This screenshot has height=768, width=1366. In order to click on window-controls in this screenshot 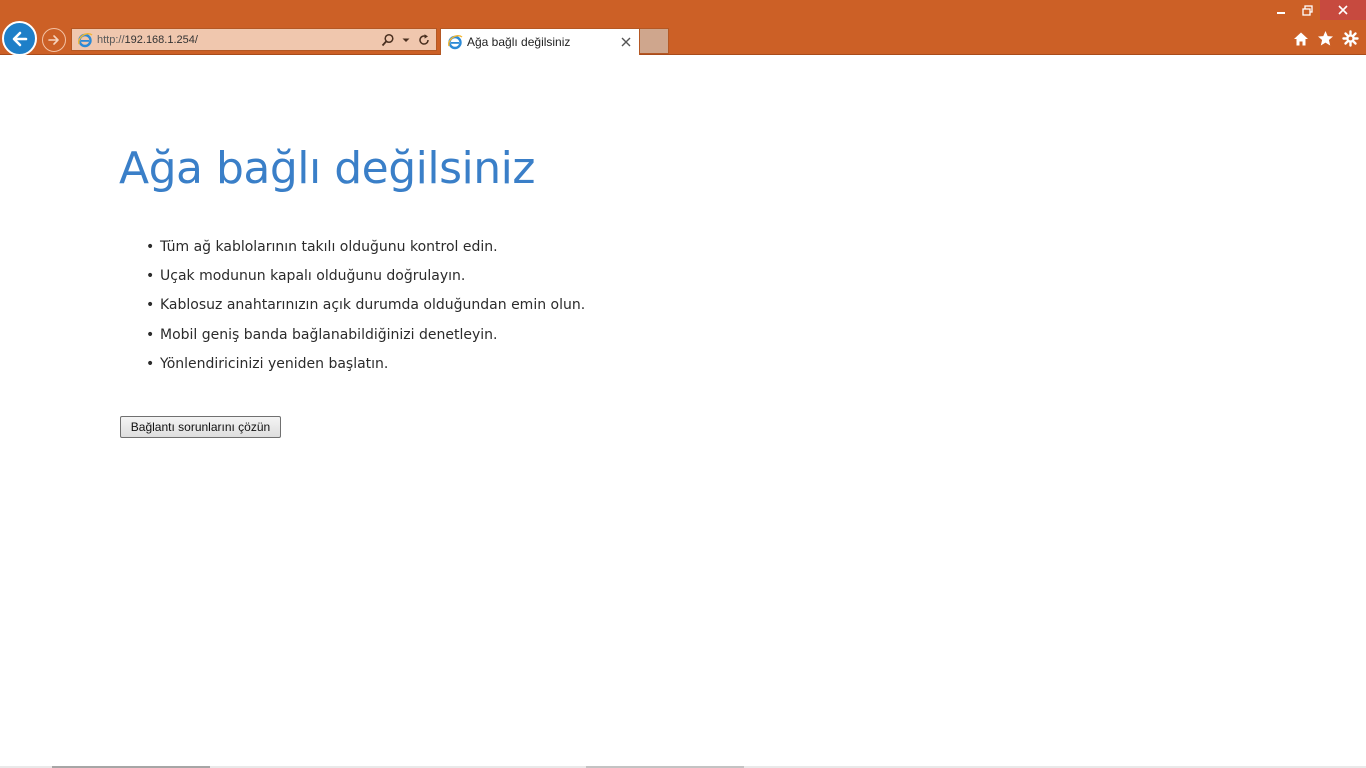, I will do `click(1317, 10)`.